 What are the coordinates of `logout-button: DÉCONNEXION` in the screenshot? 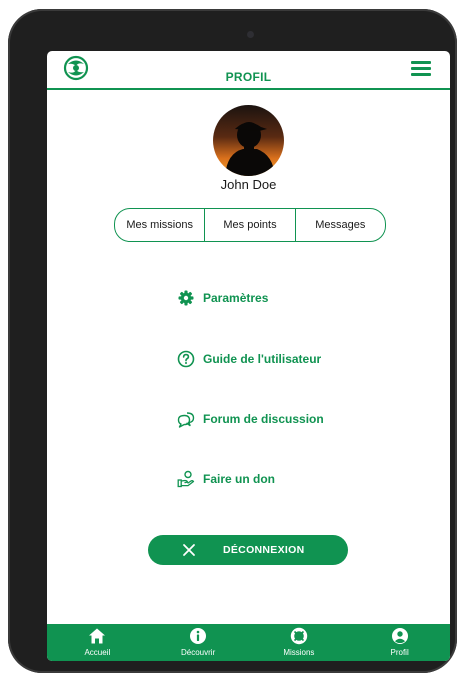 It's located at (248, 550).